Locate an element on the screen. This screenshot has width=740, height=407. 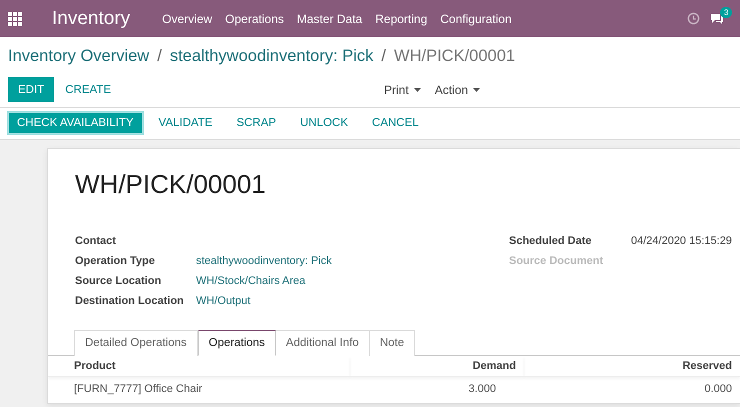
field-link: WH/Stock/Chairs Area is located at coordinates (352, 281).